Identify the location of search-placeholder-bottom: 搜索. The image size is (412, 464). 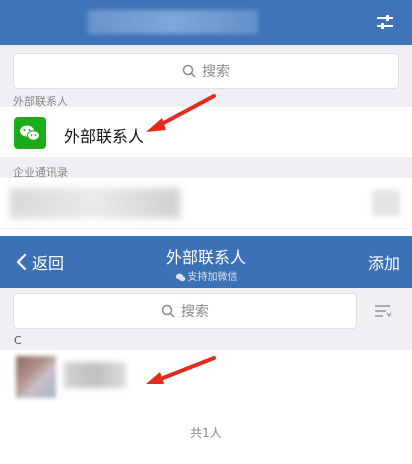
(195, 312).